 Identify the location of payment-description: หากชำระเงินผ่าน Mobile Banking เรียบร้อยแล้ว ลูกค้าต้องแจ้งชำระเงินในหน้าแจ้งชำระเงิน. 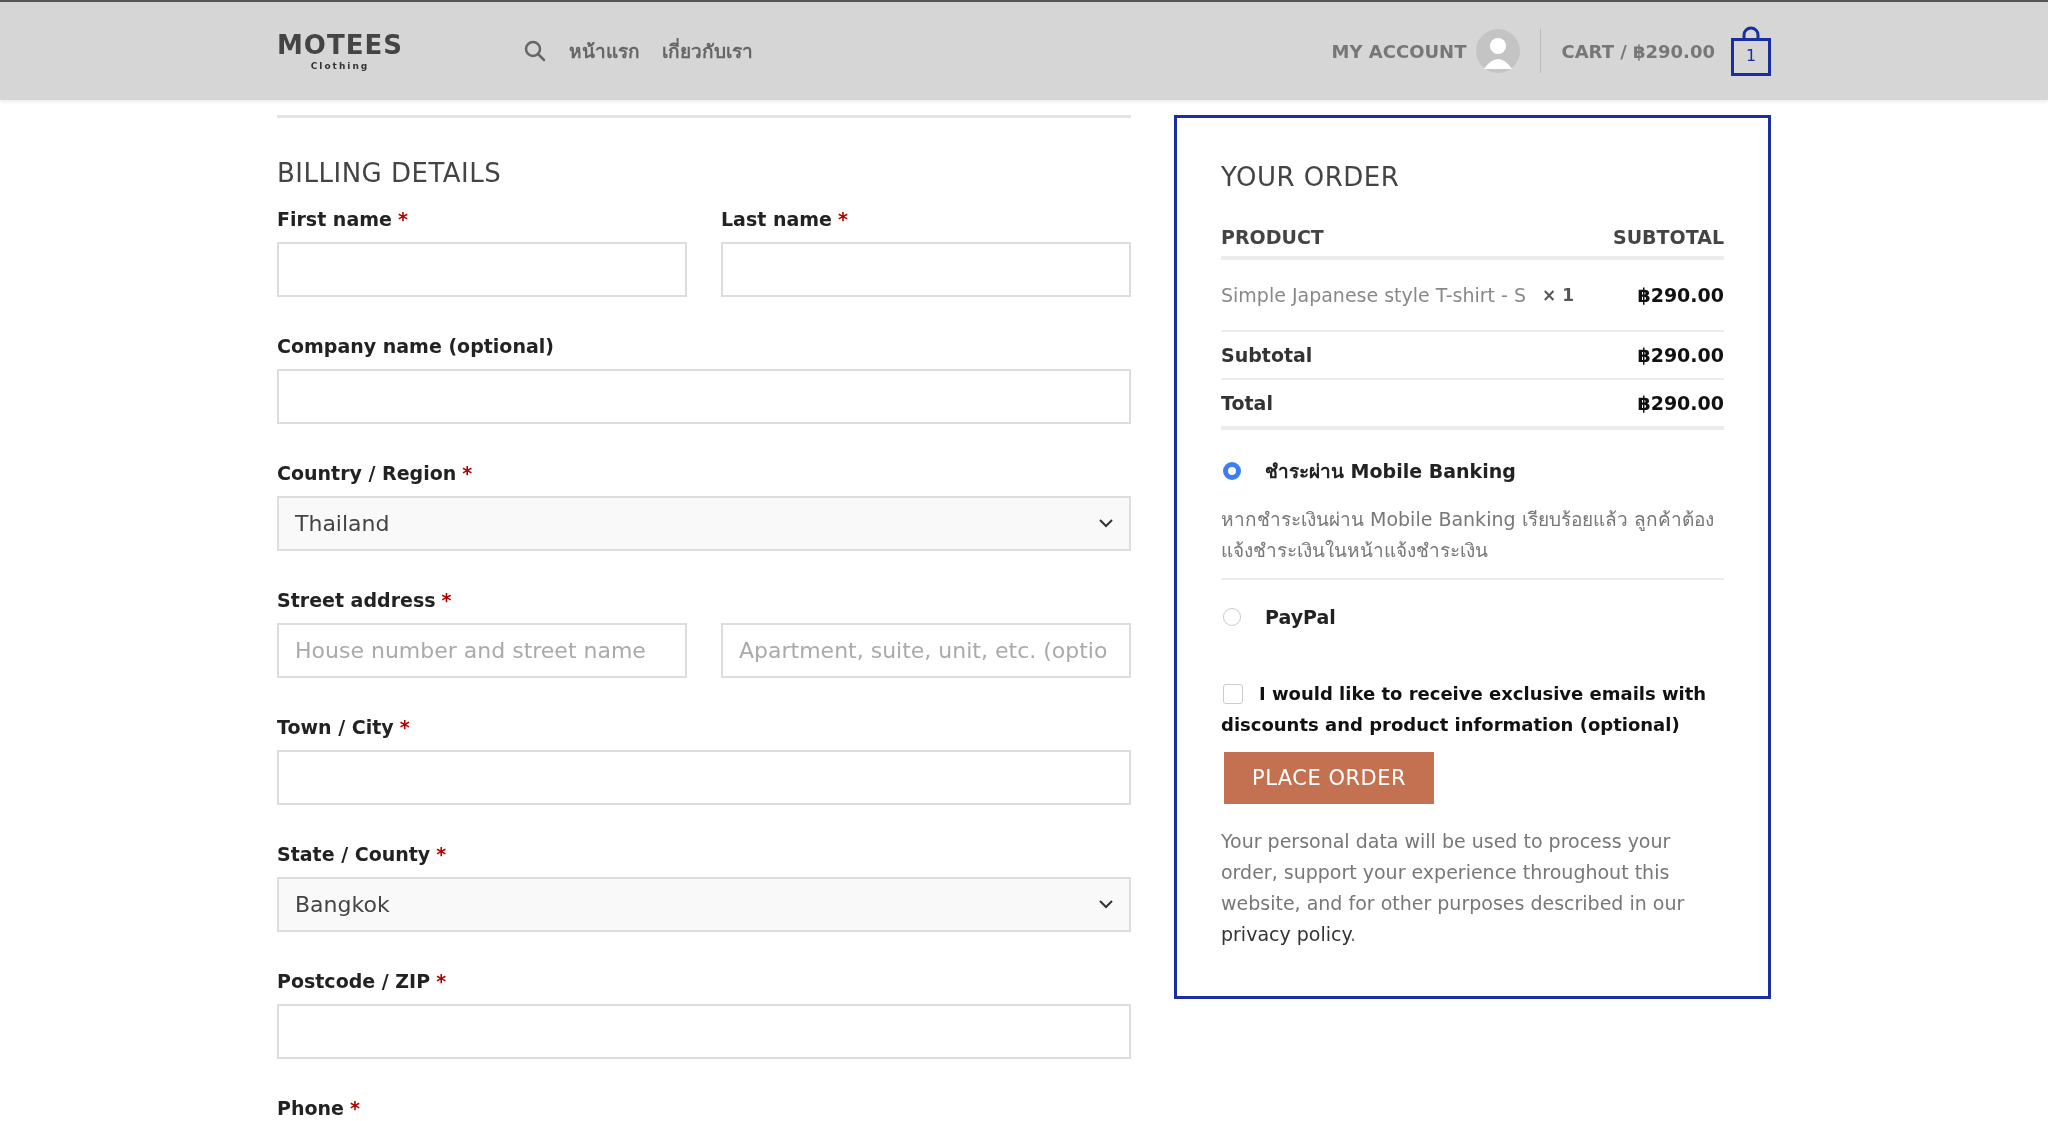
(1468, 535).